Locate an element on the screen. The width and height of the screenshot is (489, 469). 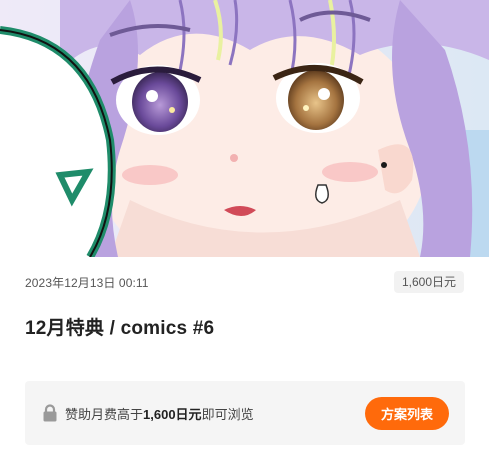
locked-message-prefix: 赞助月费高于 is located at coordinates (104, 414).